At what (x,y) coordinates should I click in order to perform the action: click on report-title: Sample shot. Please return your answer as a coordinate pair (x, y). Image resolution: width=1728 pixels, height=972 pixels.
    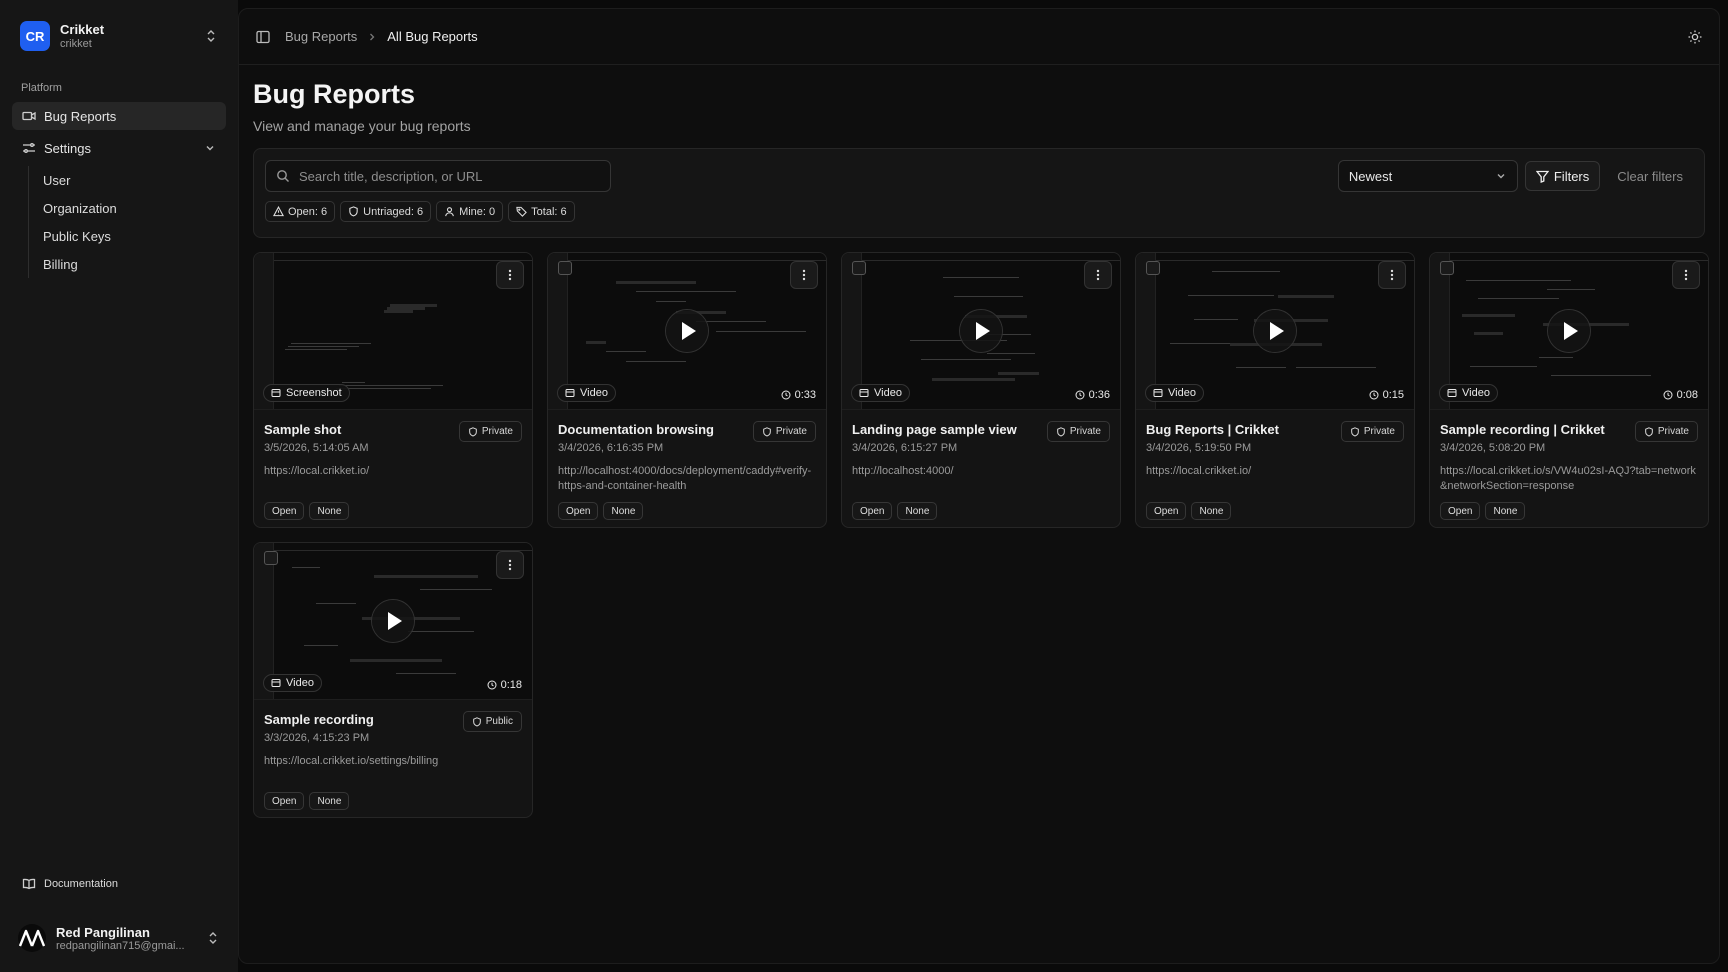
    Looking at the image, I should click on (354, 429).